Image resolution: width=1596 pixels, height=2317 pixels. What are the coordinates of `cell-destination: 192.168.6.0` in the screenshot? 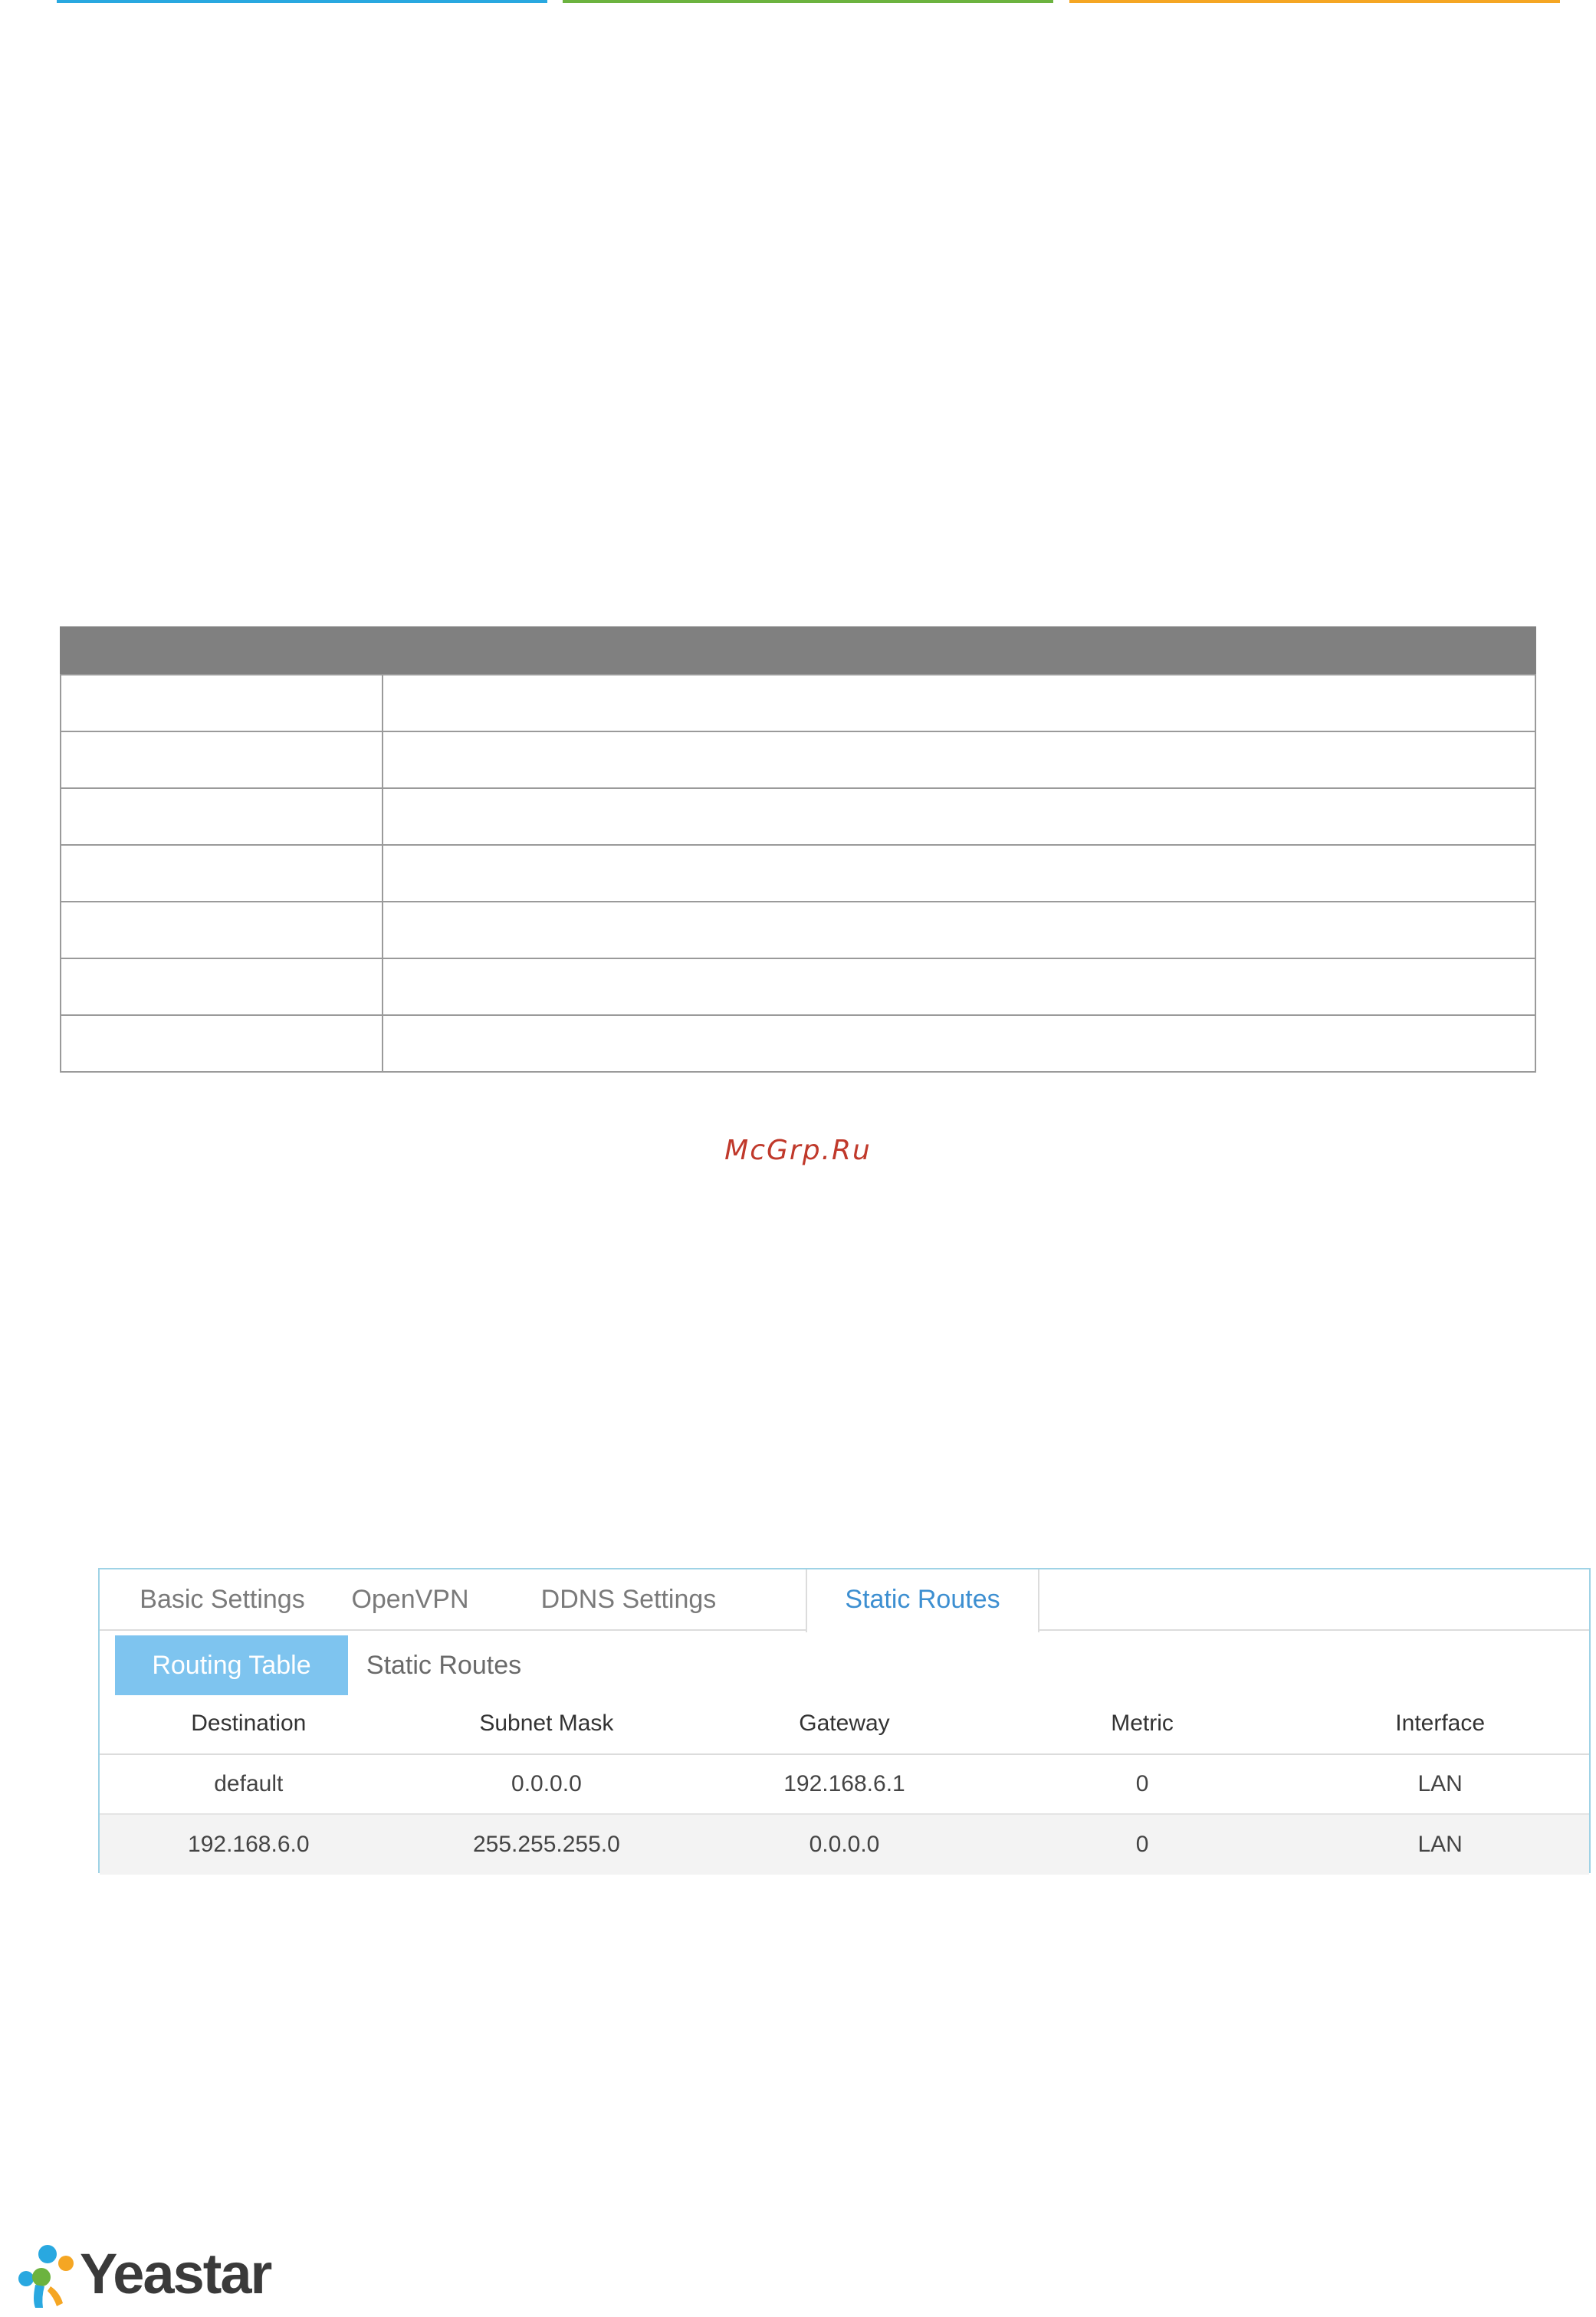 It's located at (249, 1844).